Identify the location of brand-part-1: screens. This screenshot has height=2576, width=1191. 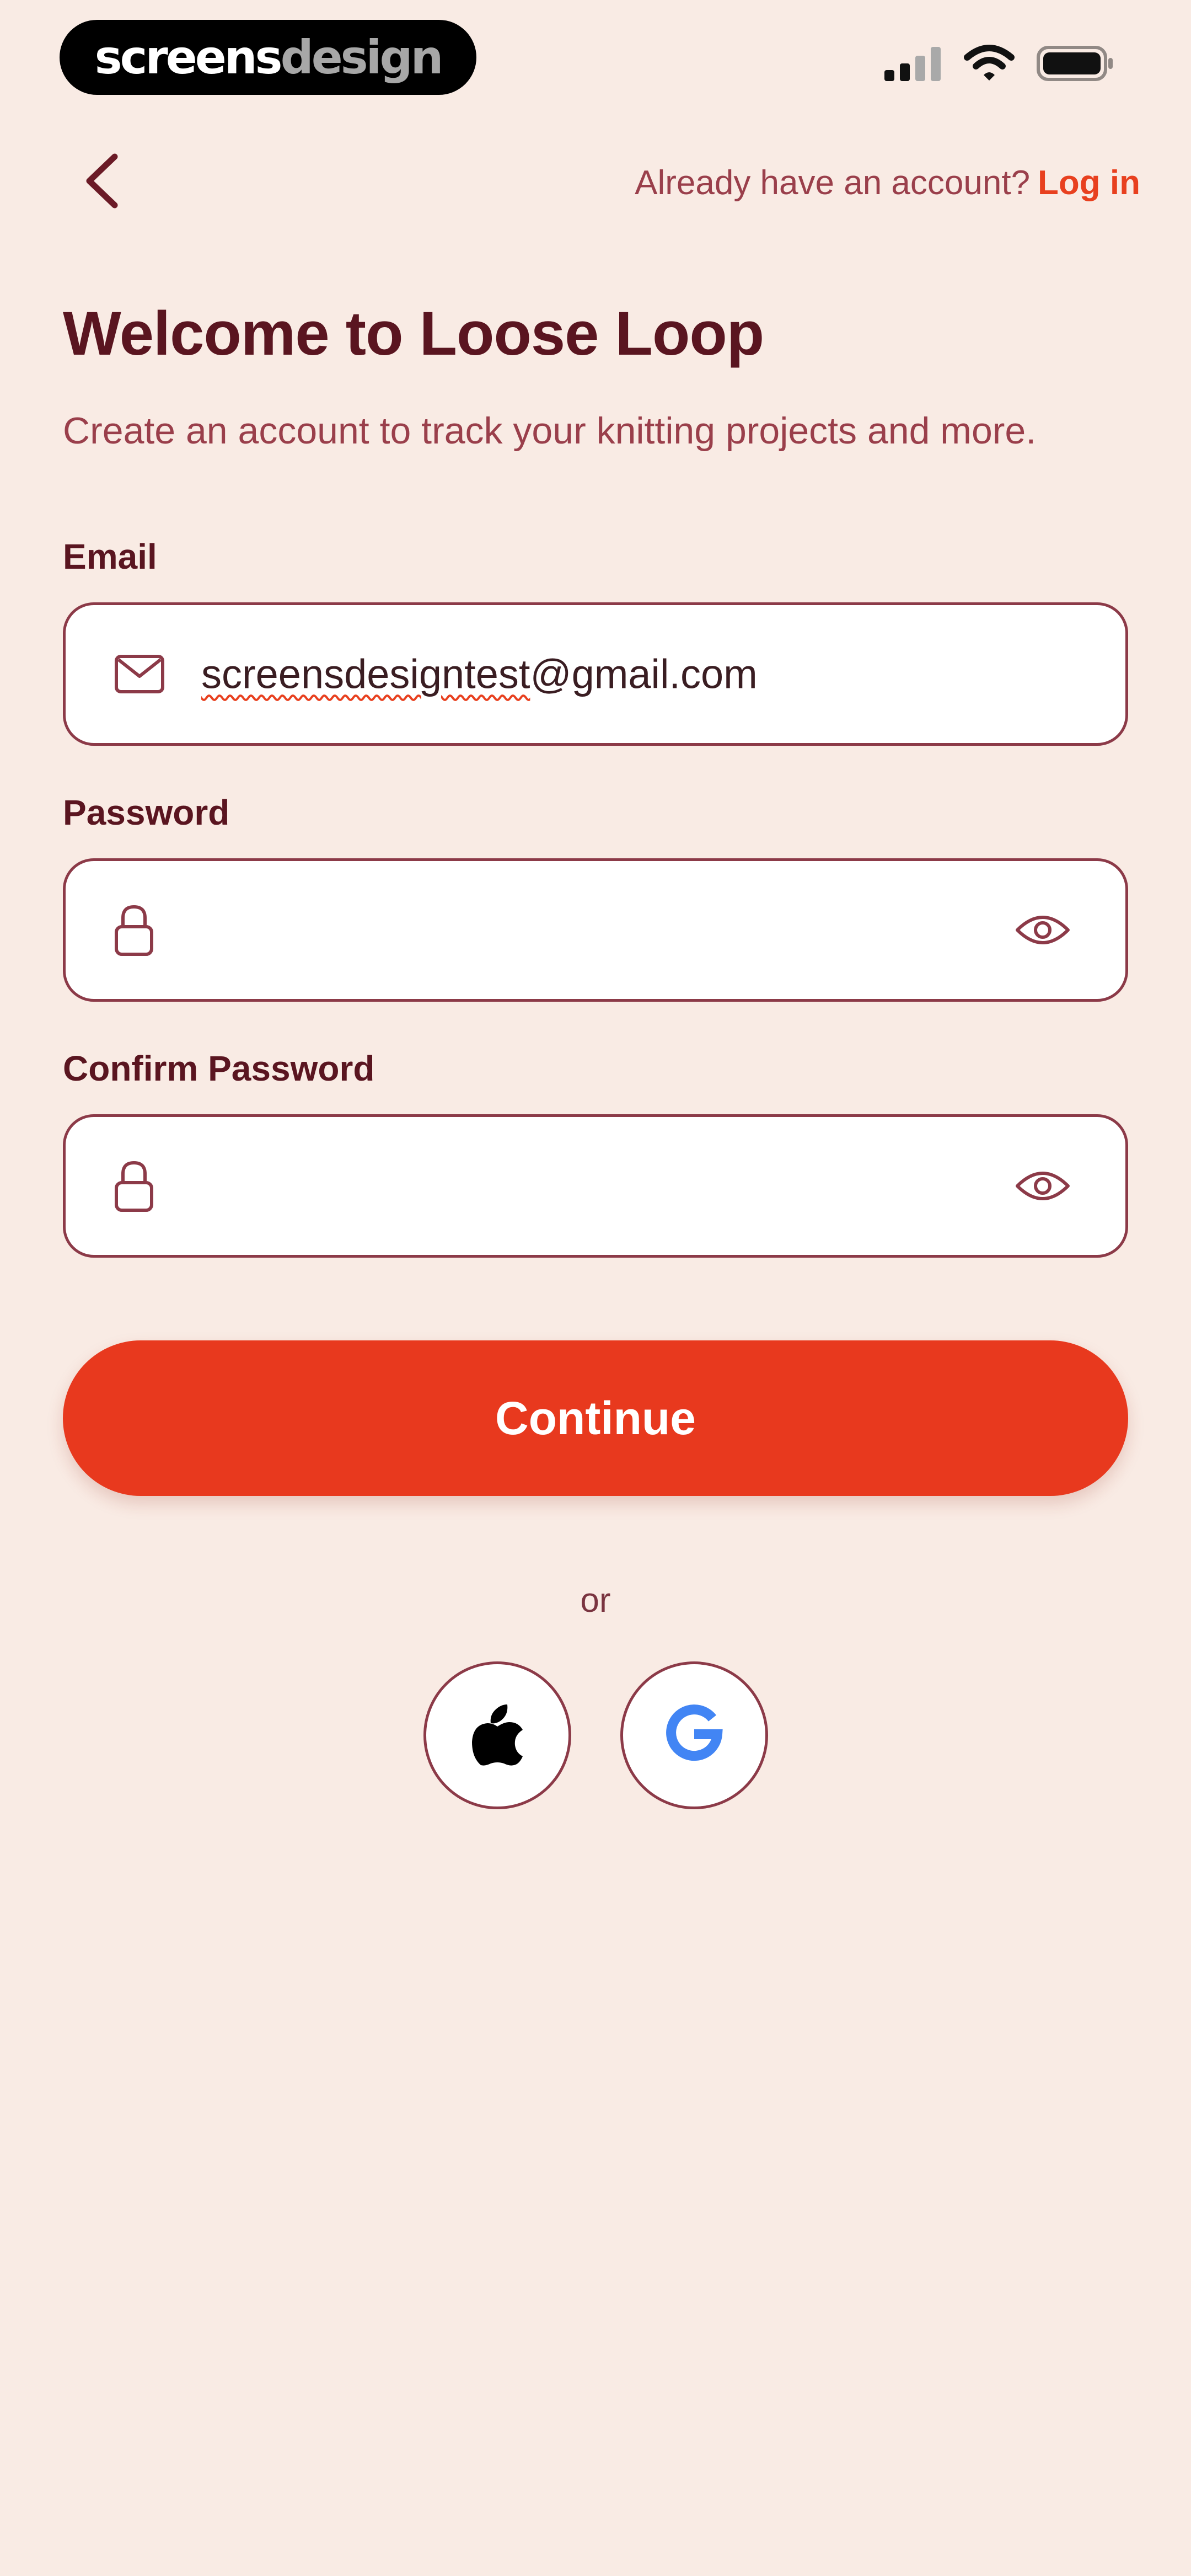
(189, 57).